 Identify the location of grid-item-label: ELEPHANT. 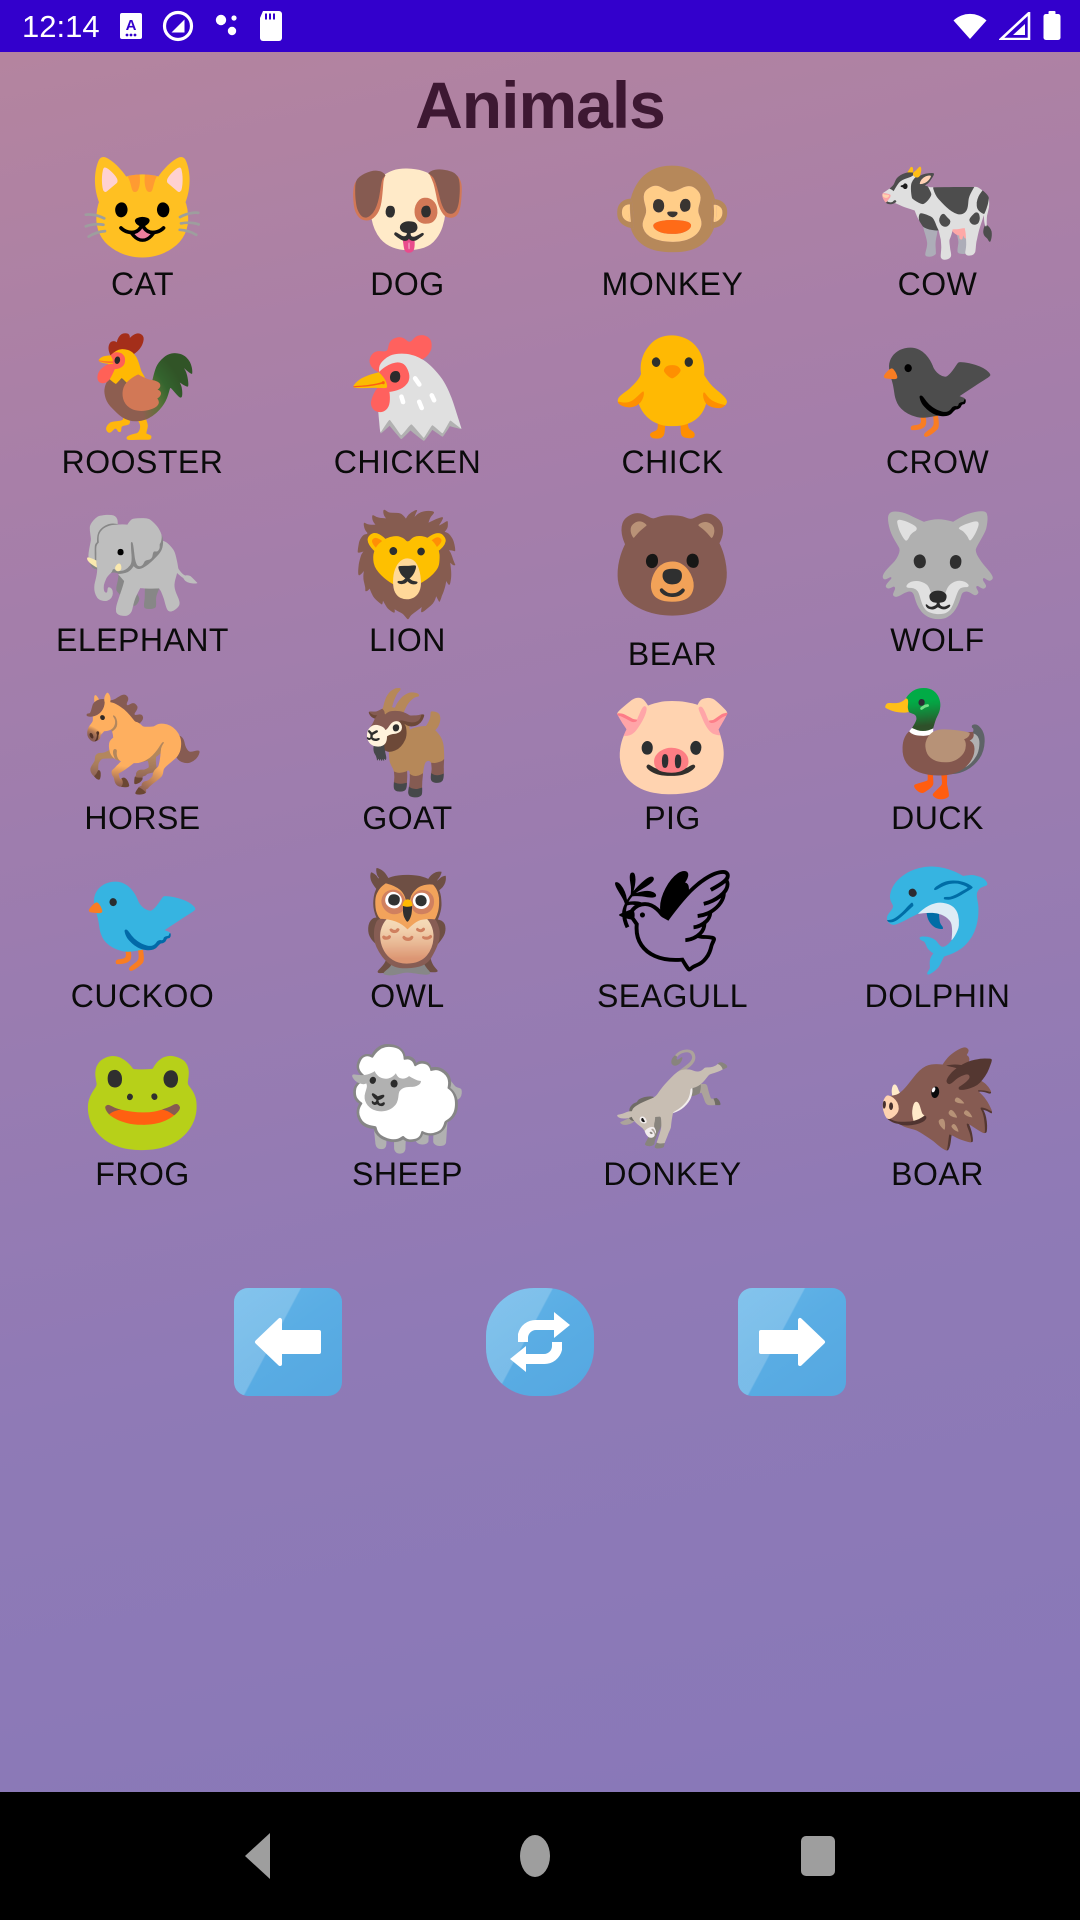
(142, 639).